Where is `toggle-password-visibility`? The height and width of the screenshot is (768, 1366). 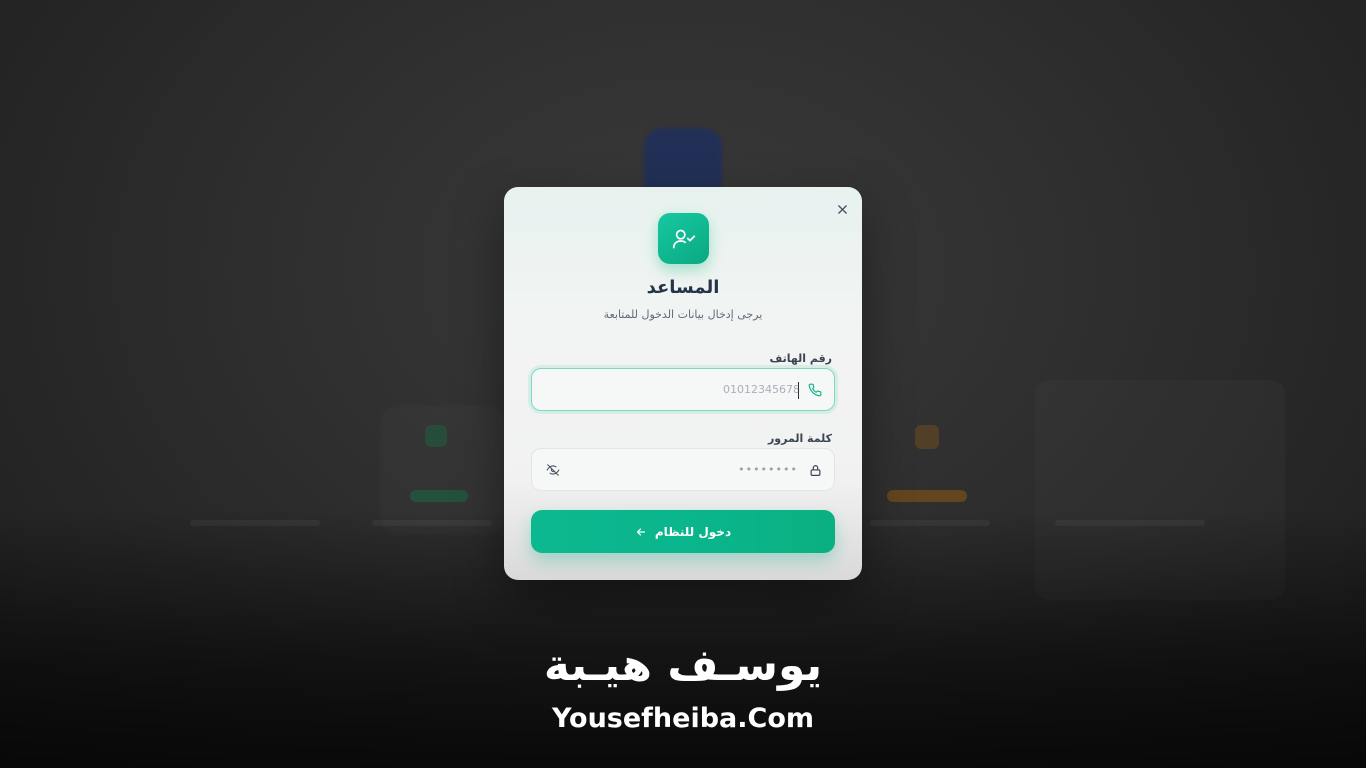 toggle-password-visibility is located at coordinates (553, 470).